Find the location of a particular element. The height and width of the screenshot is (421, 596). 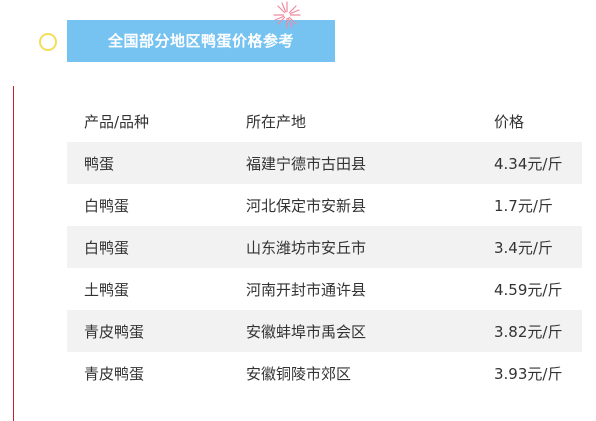

column-header-product: 产品/品种 is located at coordinates (117, 121).